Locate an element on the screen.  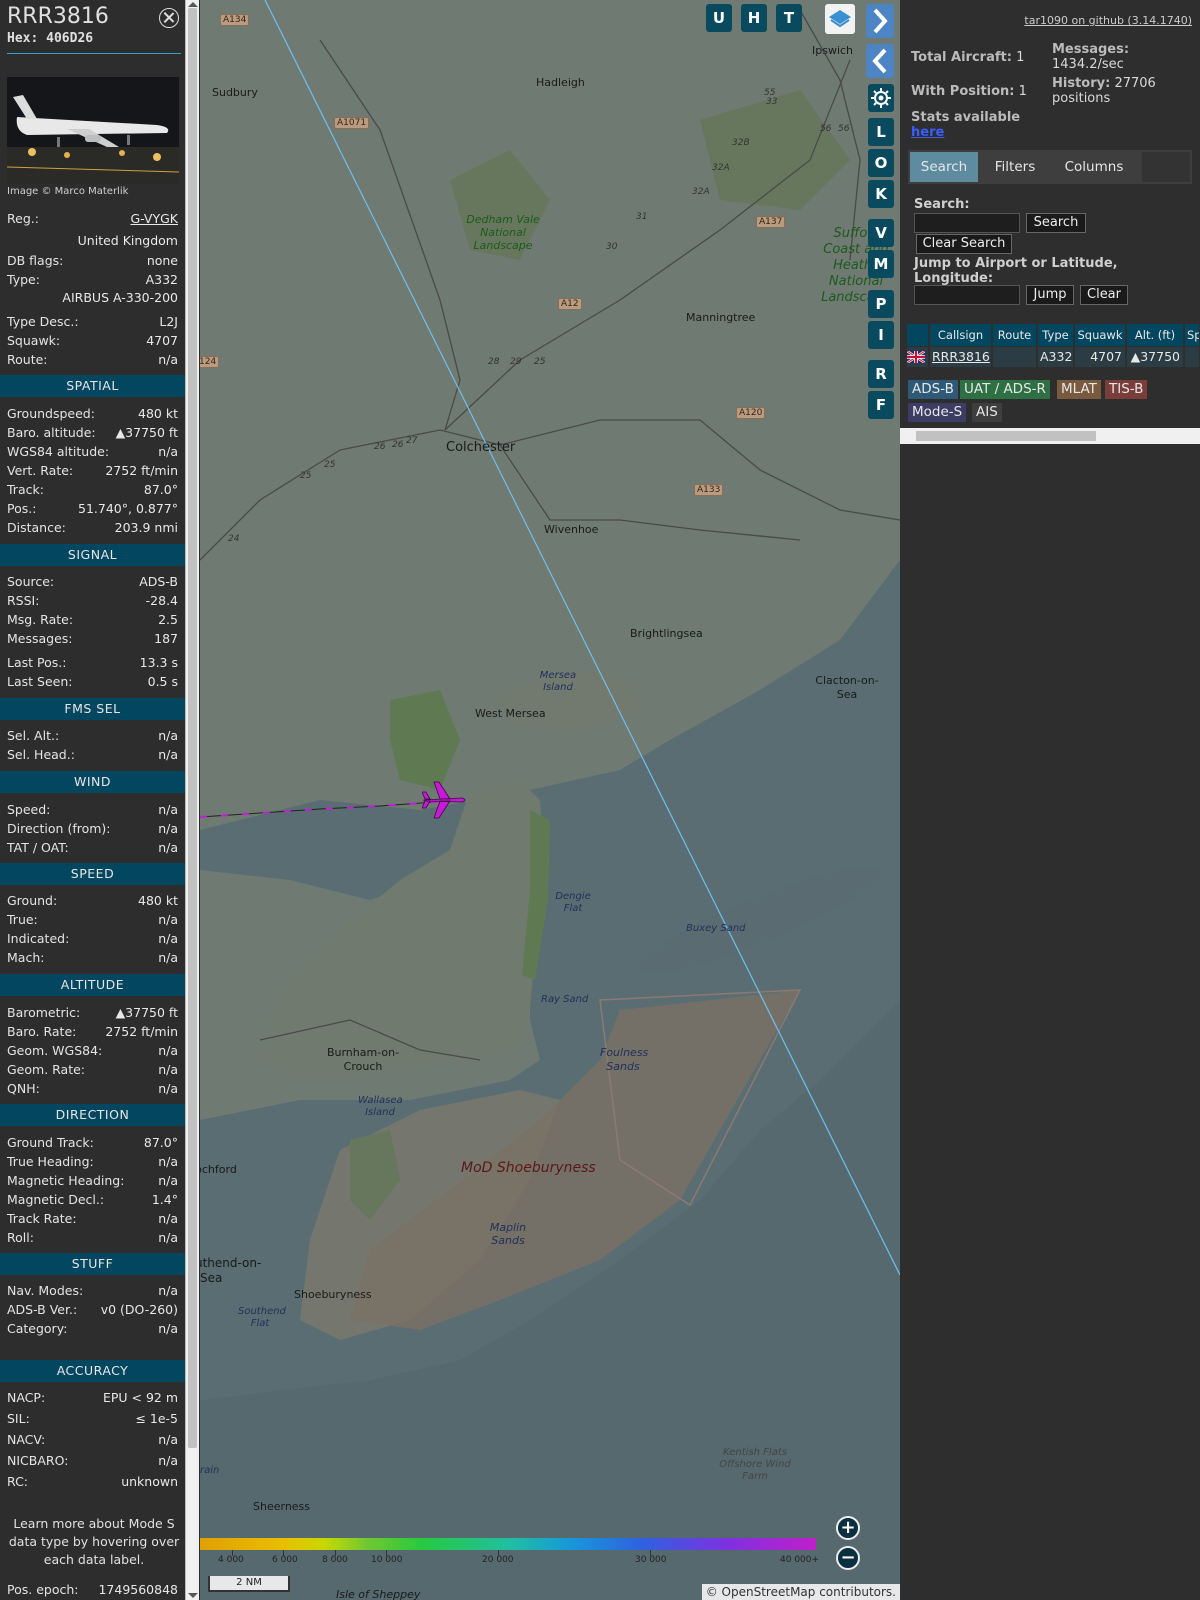
collapse-left-icon is located at coordinates (880, 61).